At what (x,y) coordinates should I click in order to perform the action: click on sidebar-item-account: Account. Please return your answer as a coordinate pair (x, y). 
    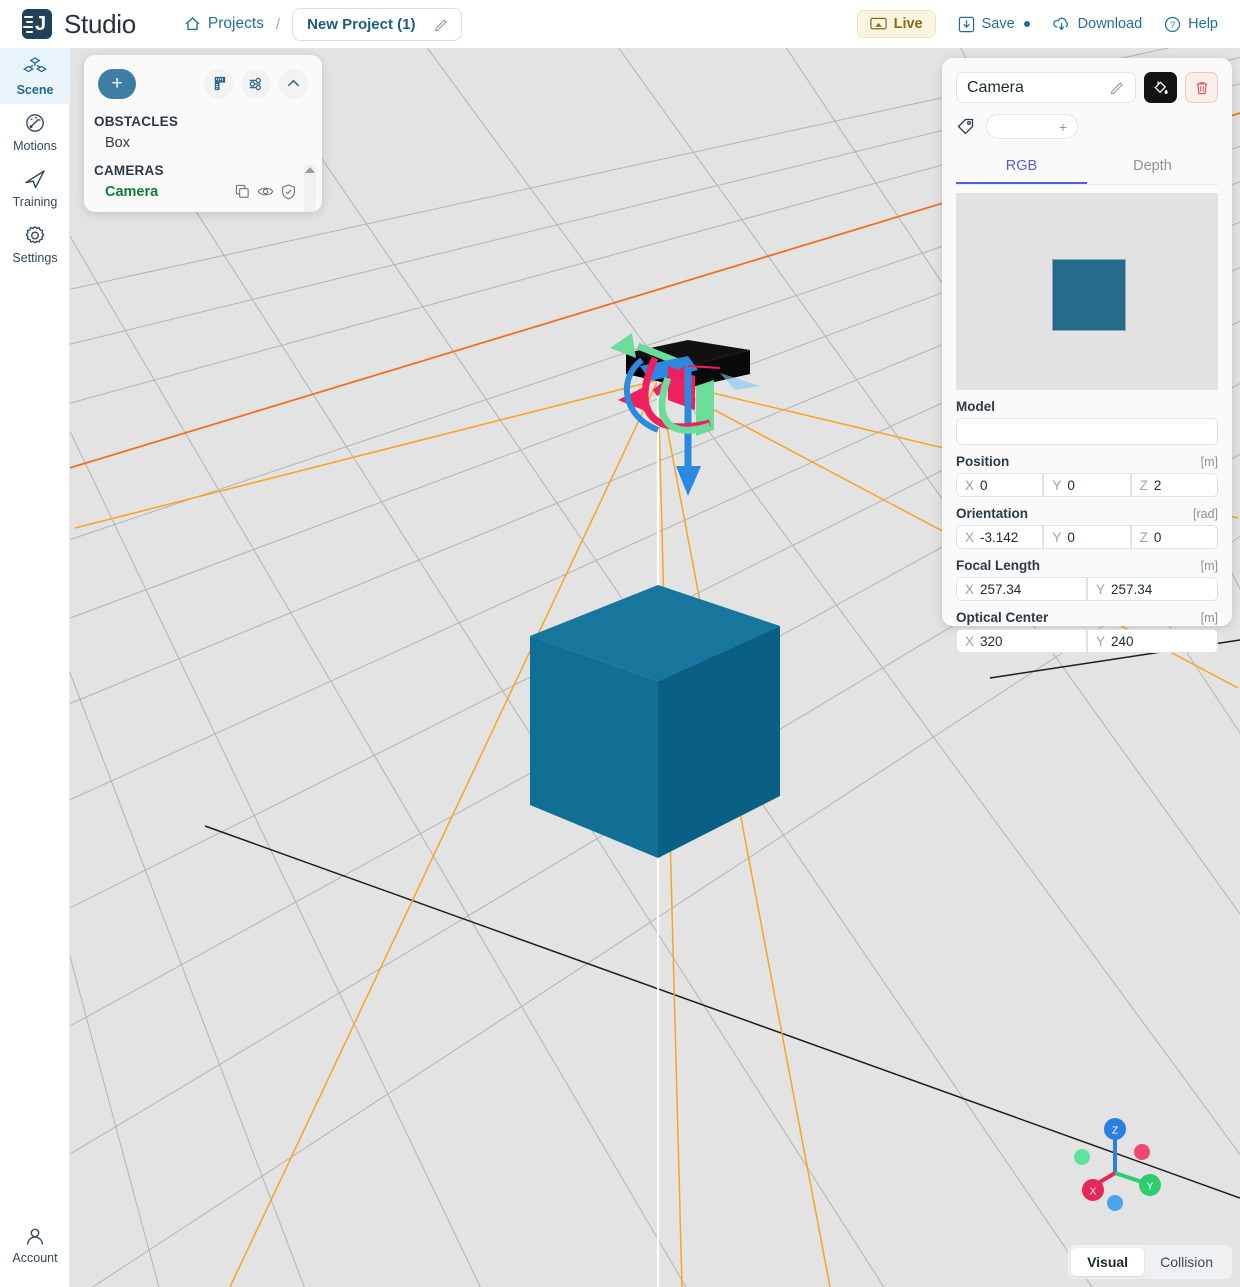
    Looking at the image, I should click on (35, 1245).